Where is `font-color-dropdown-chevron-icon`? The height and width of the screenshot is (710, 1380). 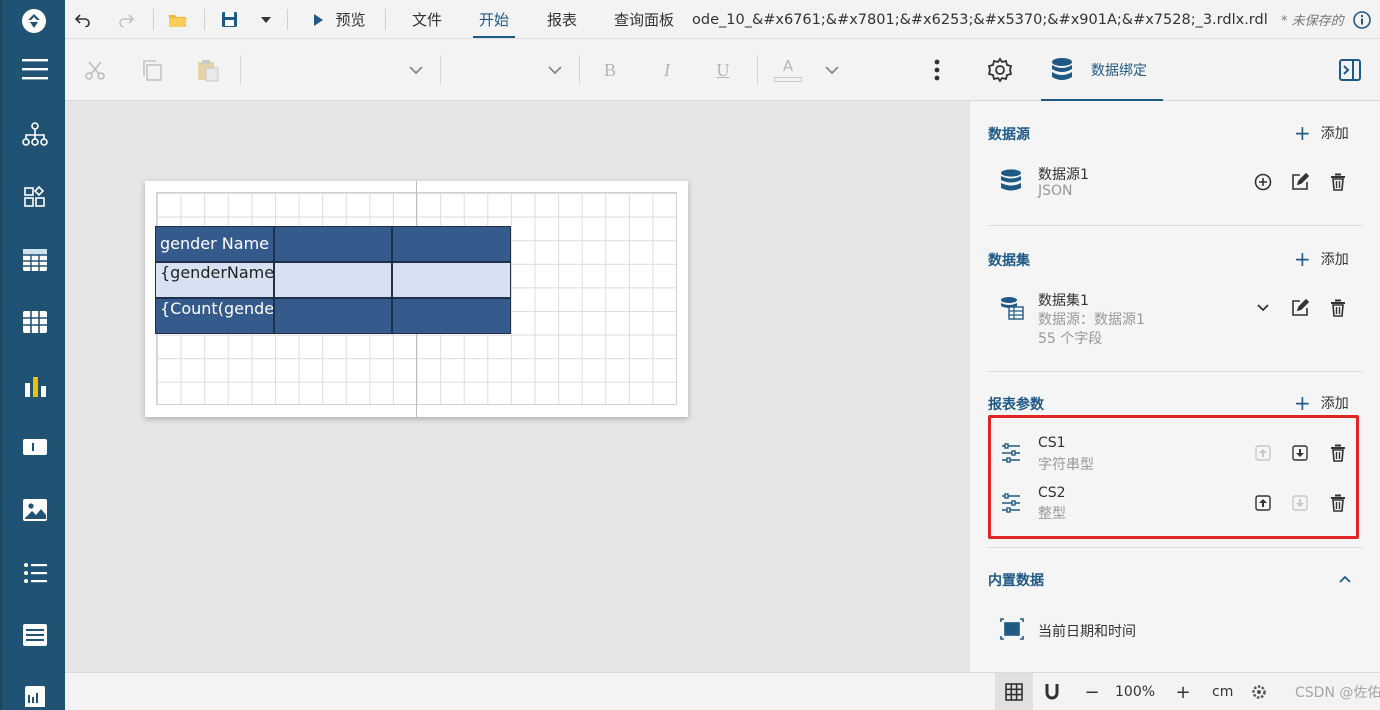
font-color-dropdown-chevron-icon is located at coordinates (832, 70).